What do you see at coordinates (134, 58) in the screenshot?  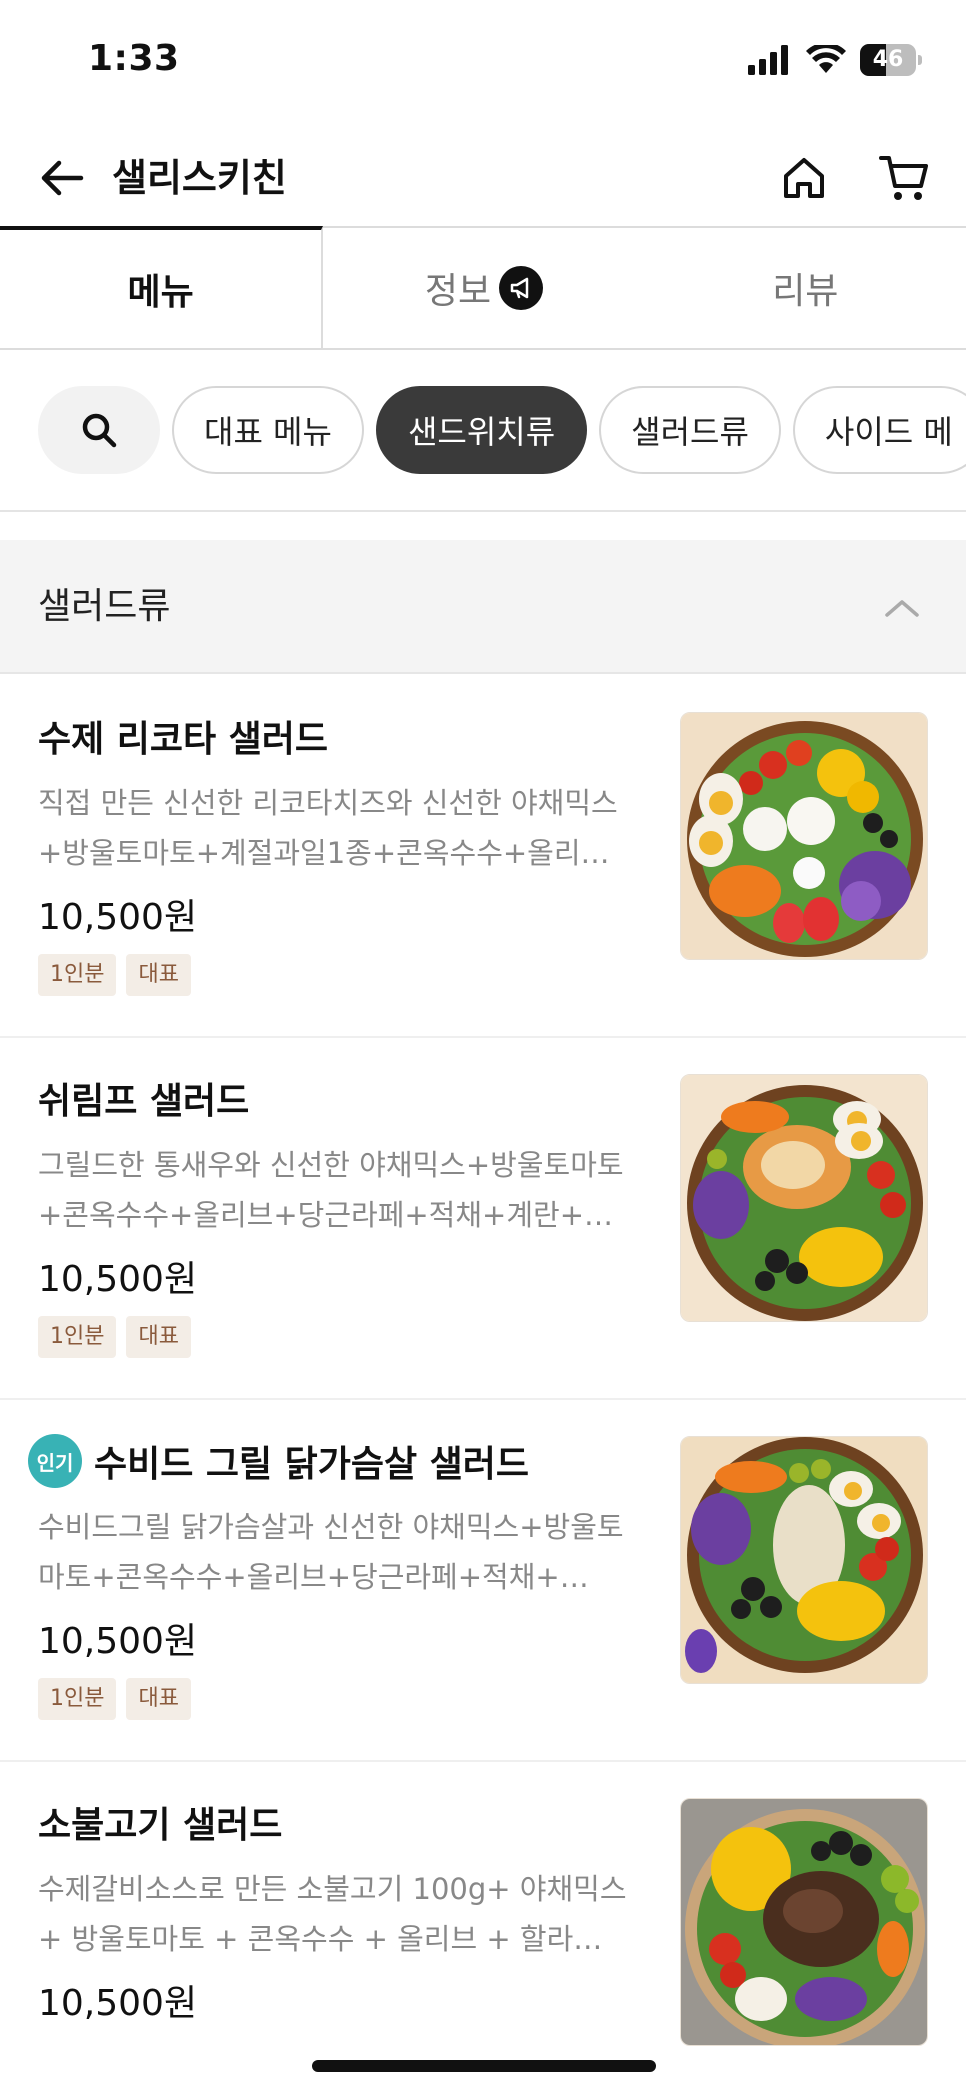 I see `status-time: 1:33` at bounding box center [134, 58].